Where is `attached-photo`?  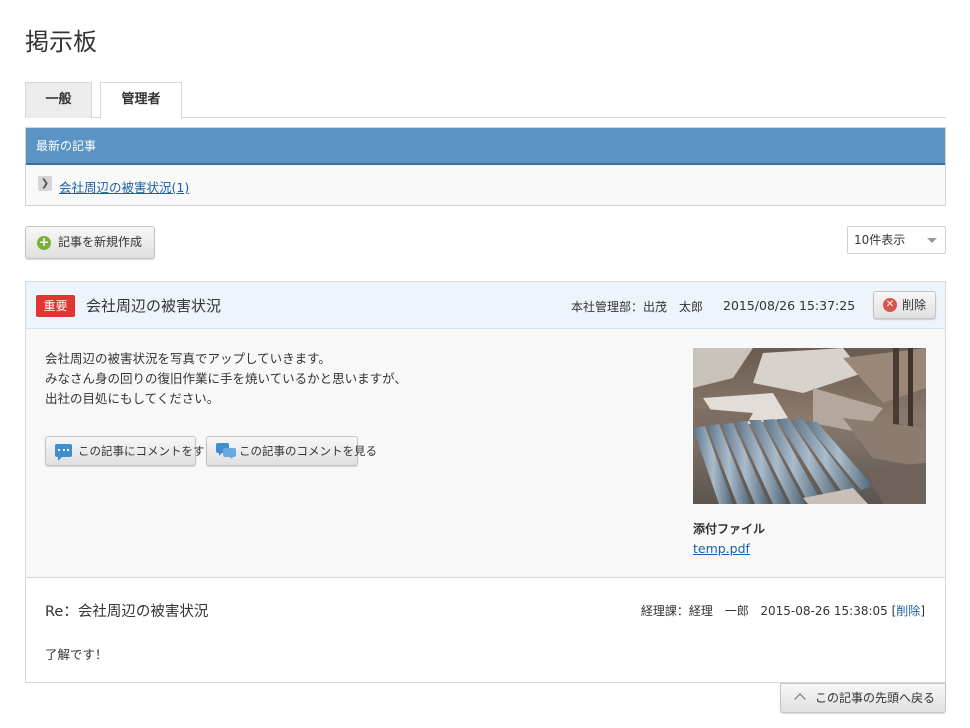 attached-photo is located at coordinates (809, 426).